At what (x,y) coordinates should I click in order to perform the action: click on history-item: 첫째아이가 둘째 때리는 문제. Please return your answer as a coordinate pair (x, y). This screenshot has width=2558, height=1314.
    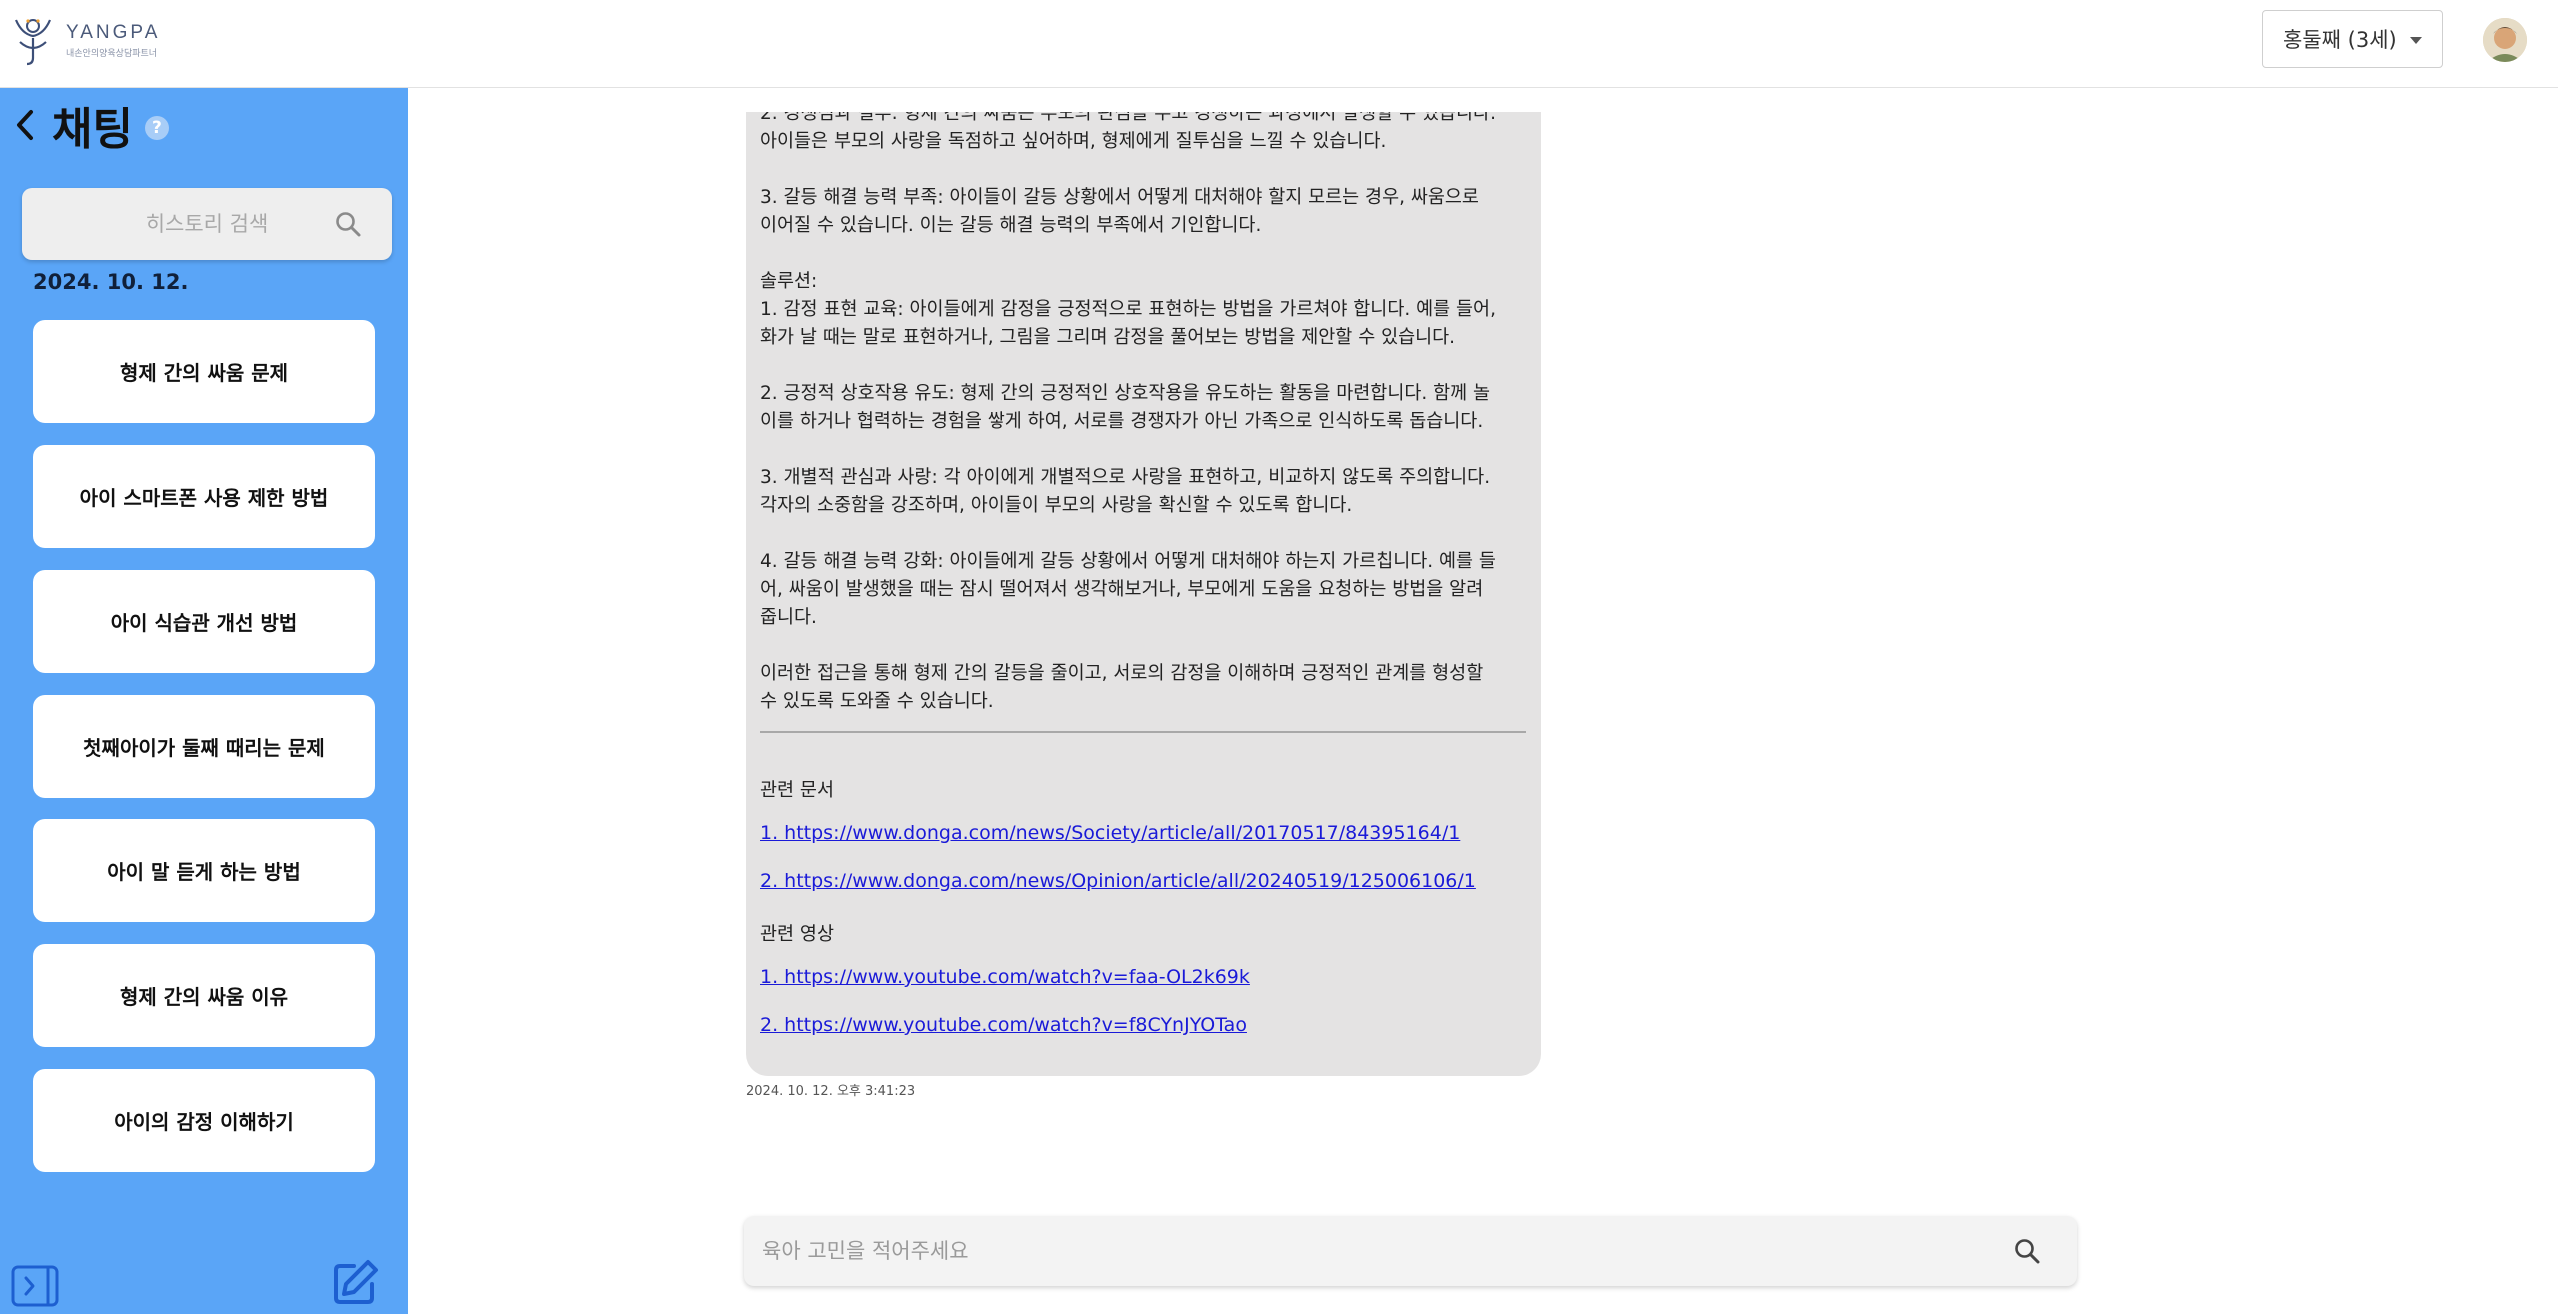
    Looking at the image, I should click on (204, 746).